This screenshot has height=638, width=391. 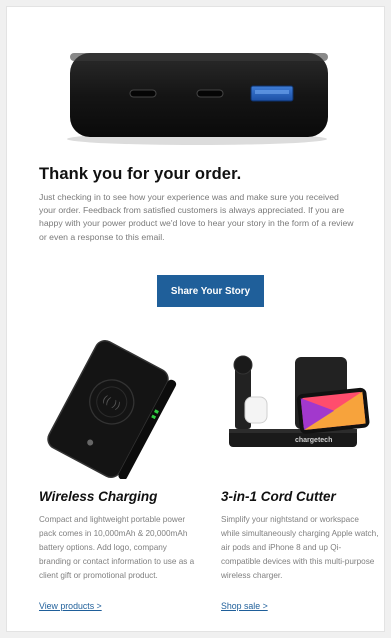 I want to click on wireless-charger-image: (( )), so click(x=108, y=411).